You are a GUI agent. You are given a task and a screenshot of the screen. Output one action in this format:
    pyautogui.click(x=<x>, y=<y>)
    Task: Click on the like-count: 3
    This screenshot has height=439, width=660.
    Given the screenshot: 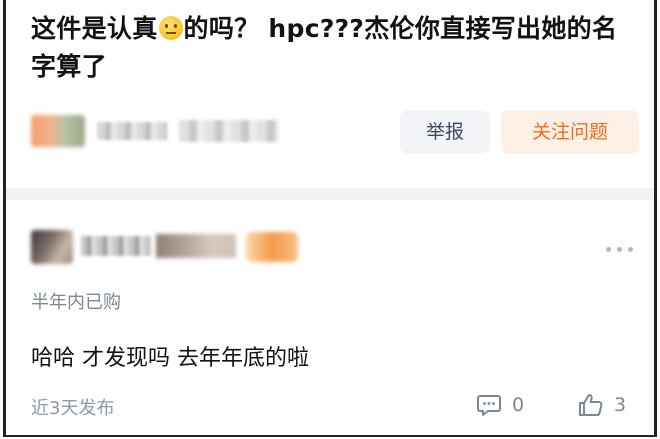 What is the action you would take?
    pyautogui.click(x=620, y=405)
    